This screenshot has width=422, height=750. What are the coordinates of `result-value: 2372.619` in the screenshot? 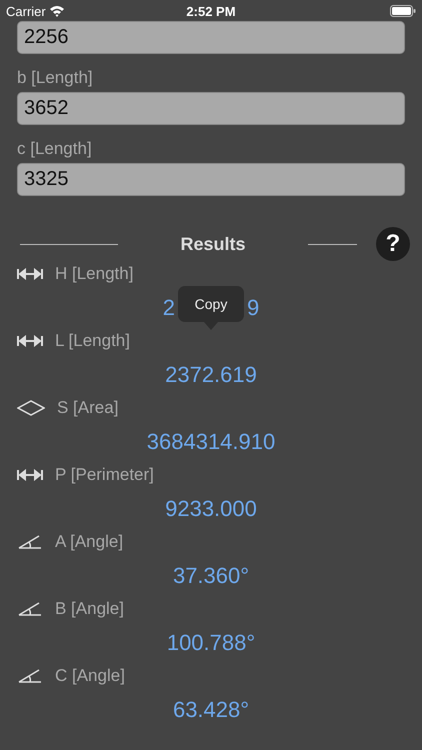 It's located at (211, 375).